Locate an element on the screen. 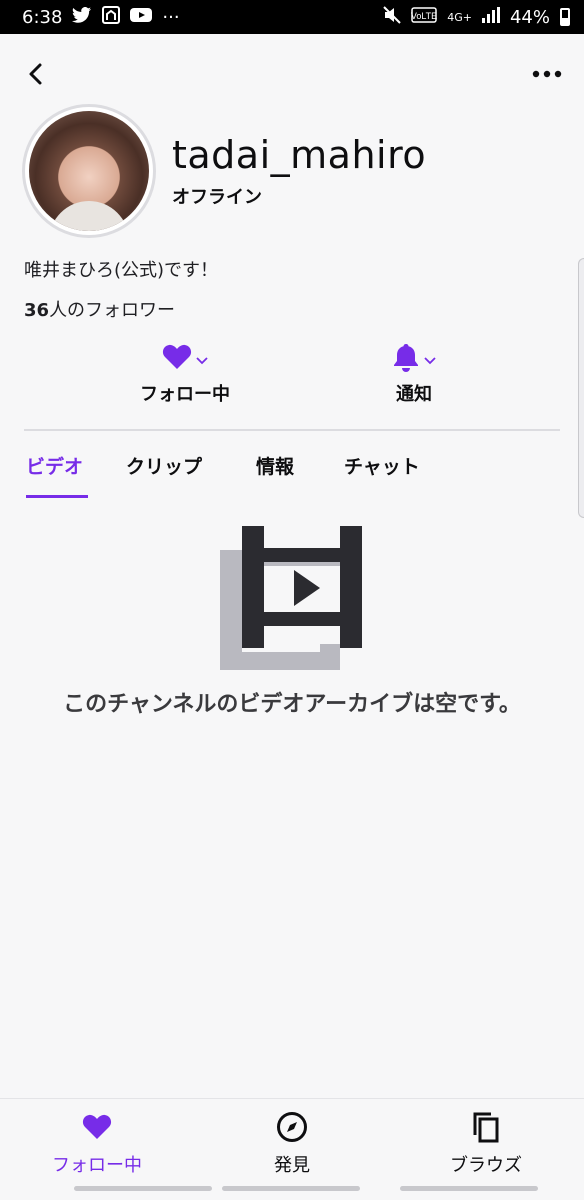 This screenshot has width=584, height=1200. tab-bar: ビデオ クリップ 情報 チャット is located at coordinates (296, 476).